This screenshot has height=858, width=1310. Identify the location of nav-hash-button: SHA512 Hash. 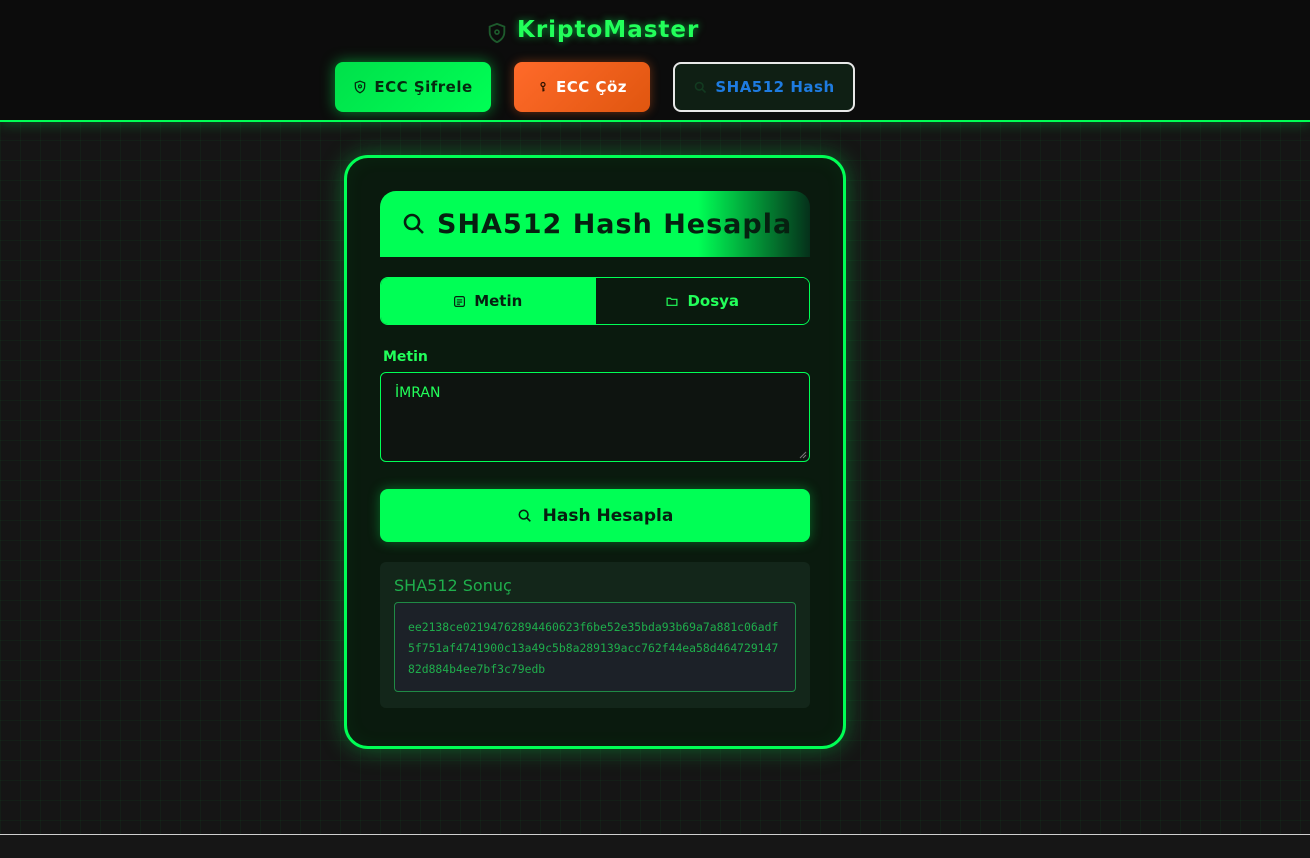
(764, 87).